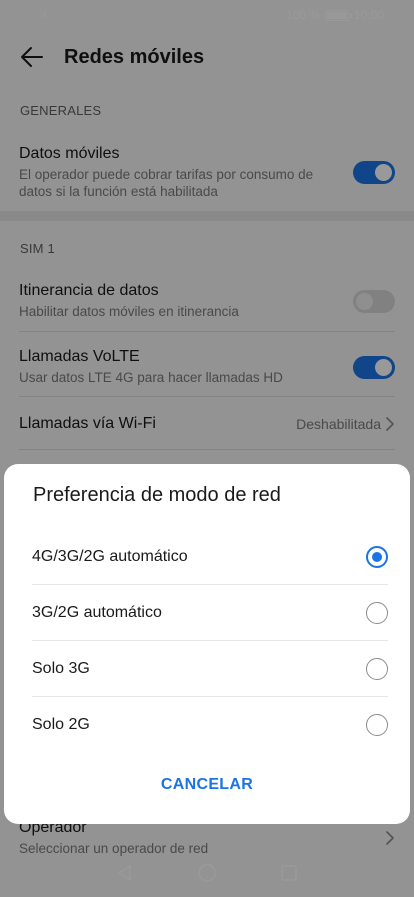 The height and width of the screenshot is (897, 414). What do you see at coordinates (210, 613) in the screenshot?
I see `option-3g-2g-auto: 3G/2G automático` at bounding box center [210, 613].